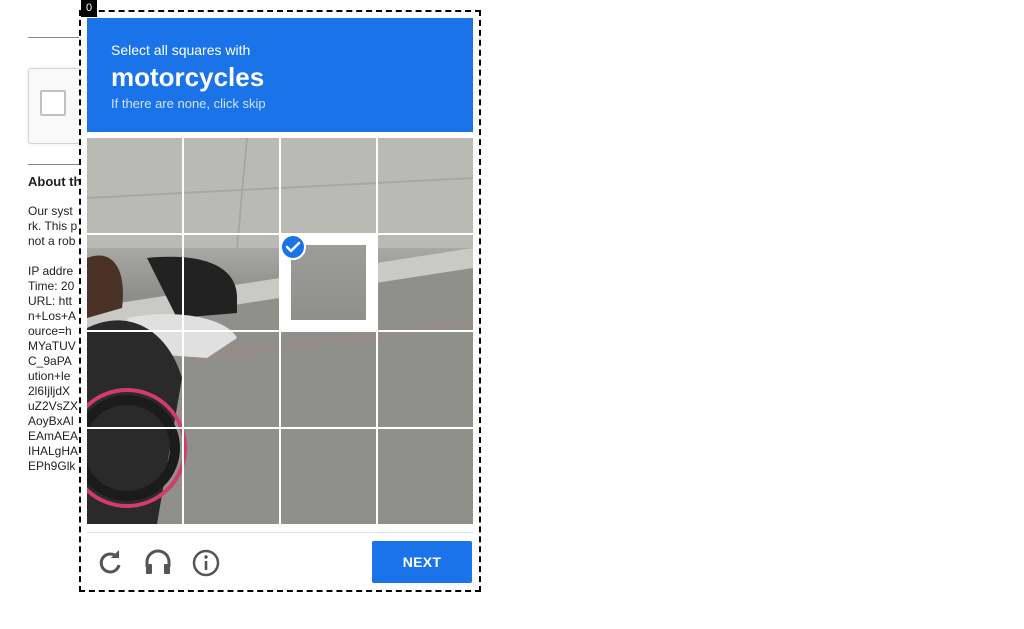  Describe the element at coordinates (110, 563) in the screenshot. I see `reload-icon` at that location.